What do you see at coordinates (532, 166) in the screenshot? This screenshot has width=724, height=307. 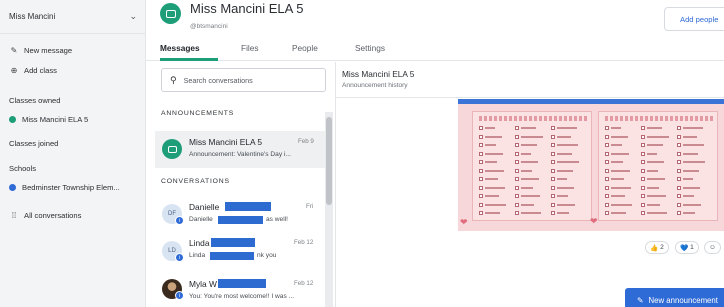 I see `valentine-card-left` at bounding box center [532, 166].